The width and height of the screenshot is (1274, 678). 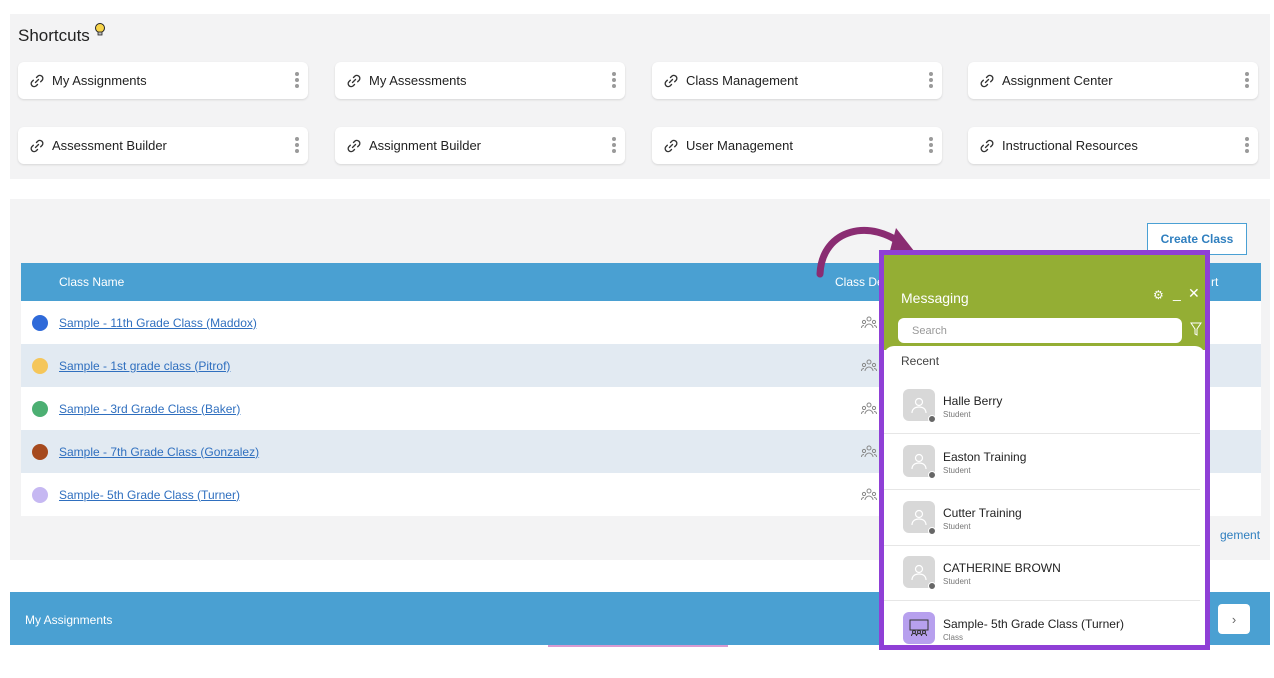 I want to click on shortcut-instructional-resources: Instructional Resources, so click(x=1113, y=145).